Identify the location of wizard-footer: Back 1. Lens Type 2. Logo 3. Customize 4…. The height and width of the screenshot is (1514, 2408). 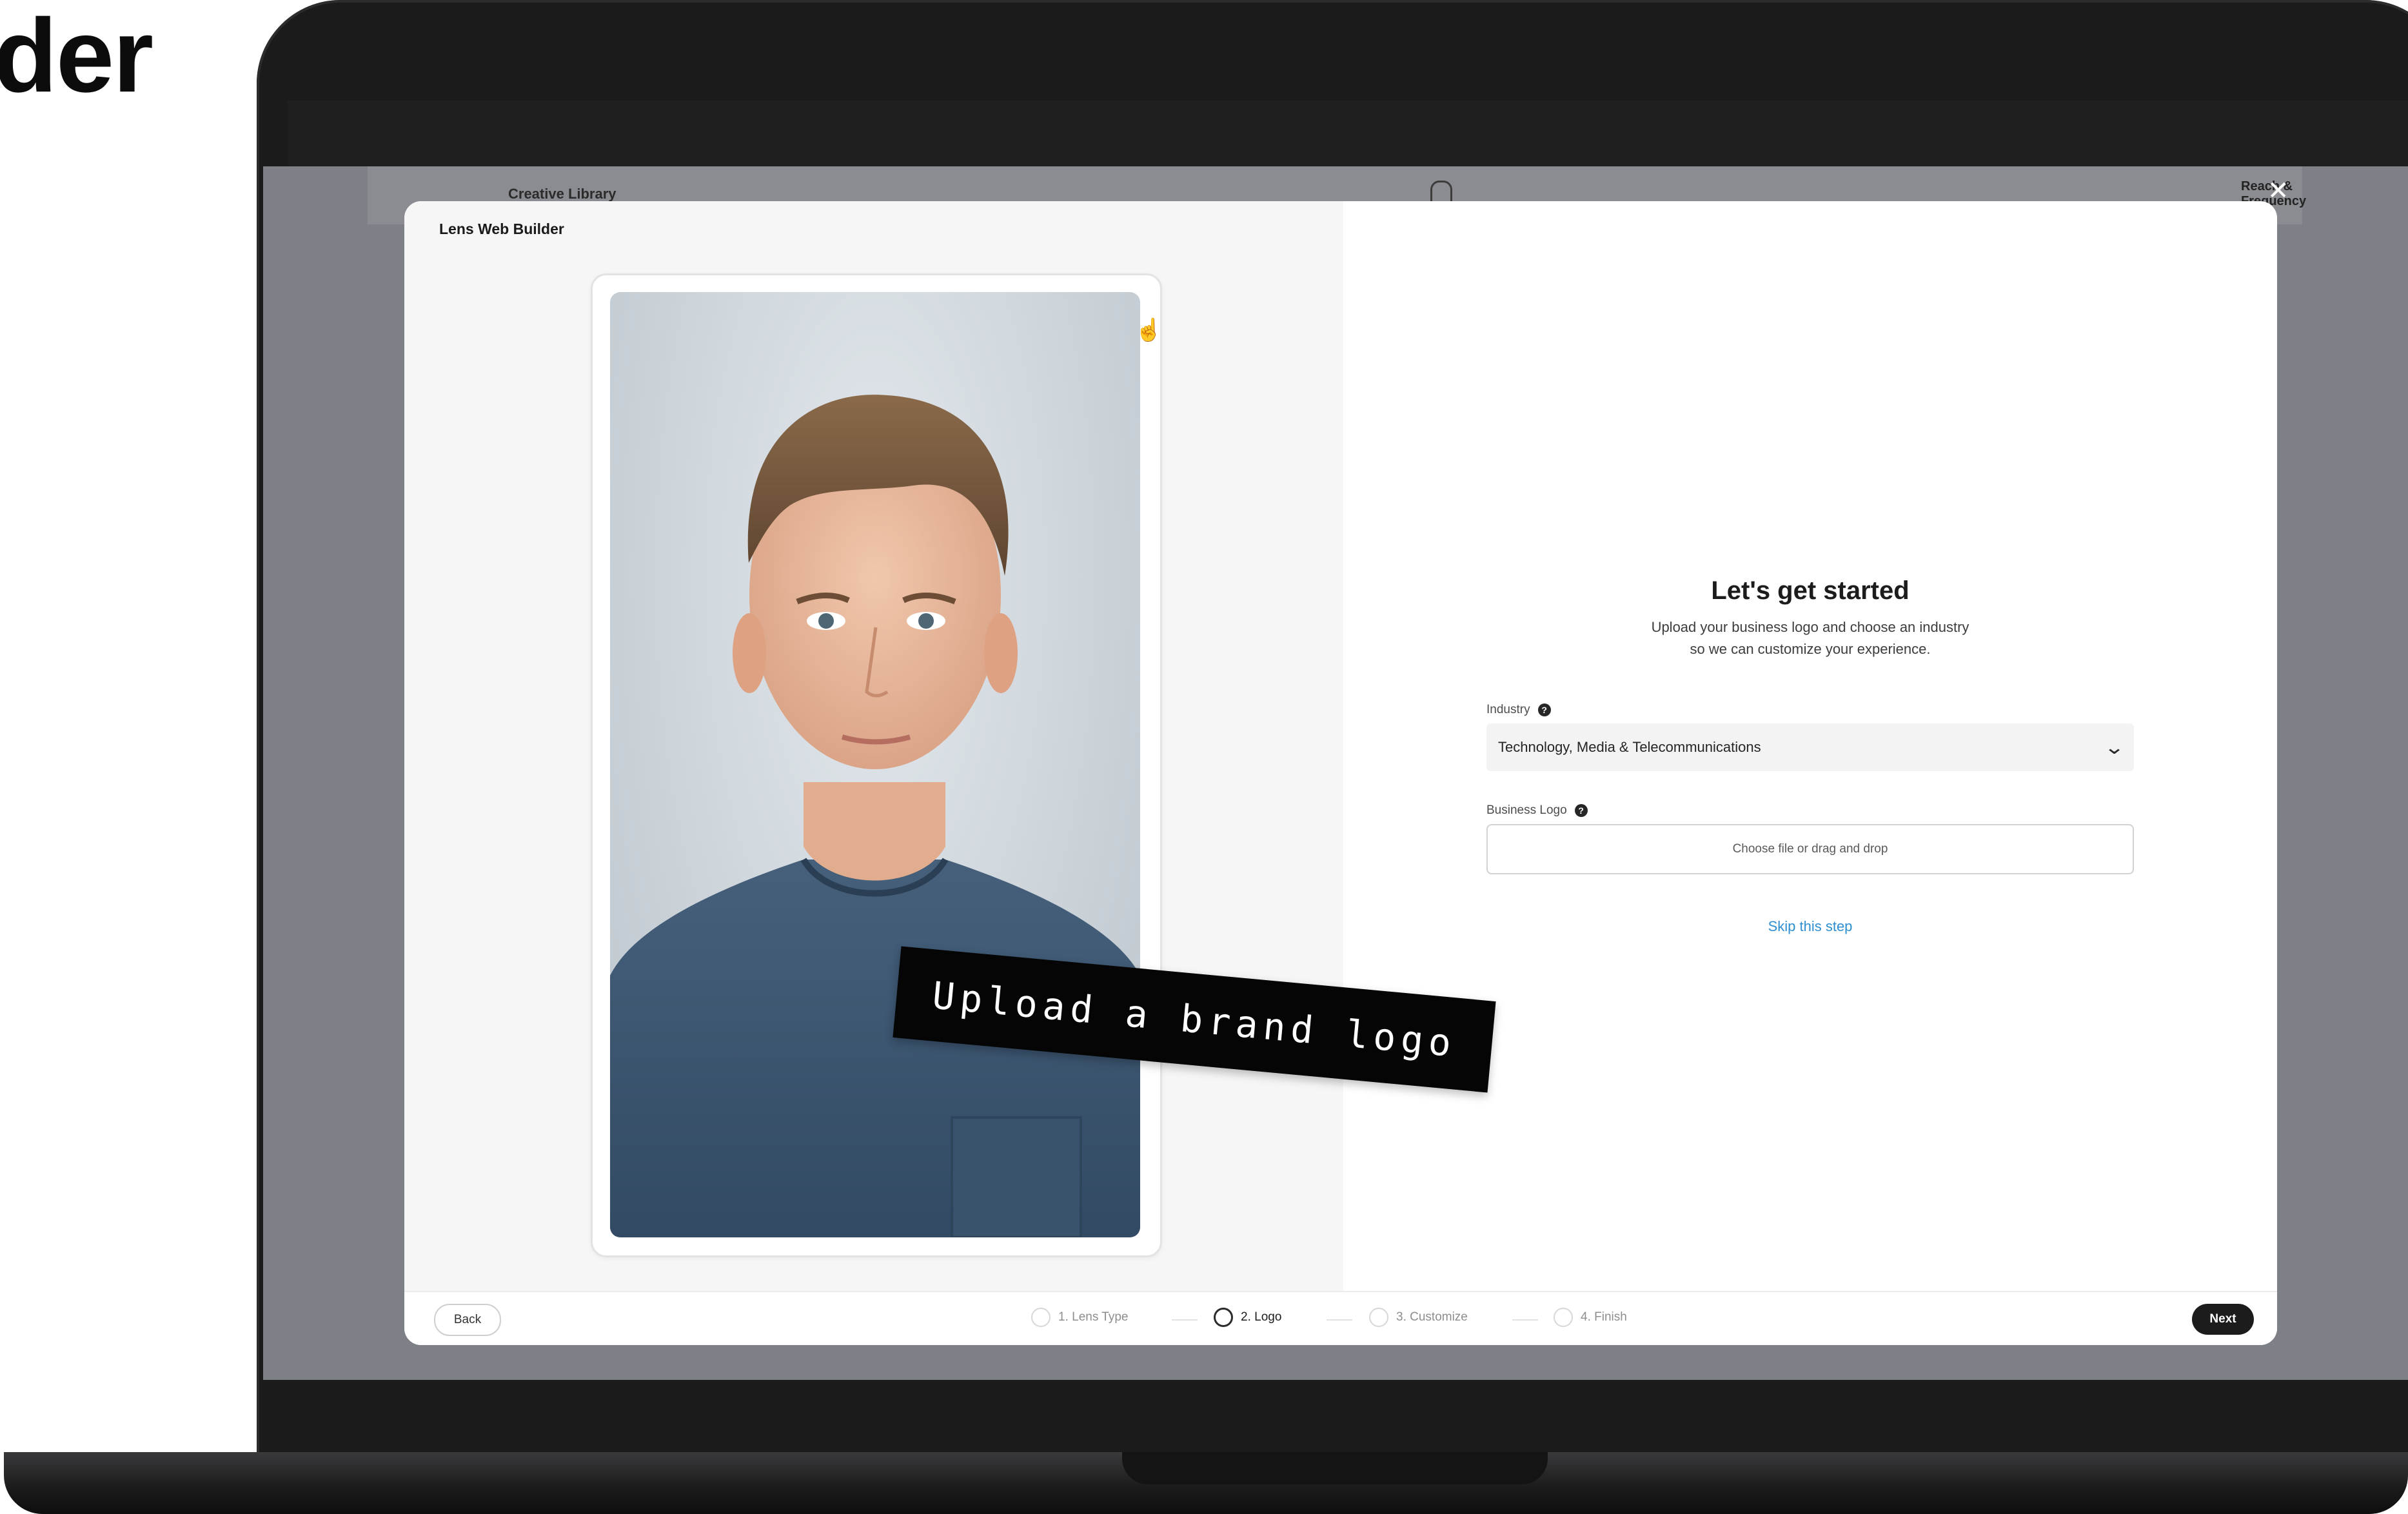
(1340, 1318).